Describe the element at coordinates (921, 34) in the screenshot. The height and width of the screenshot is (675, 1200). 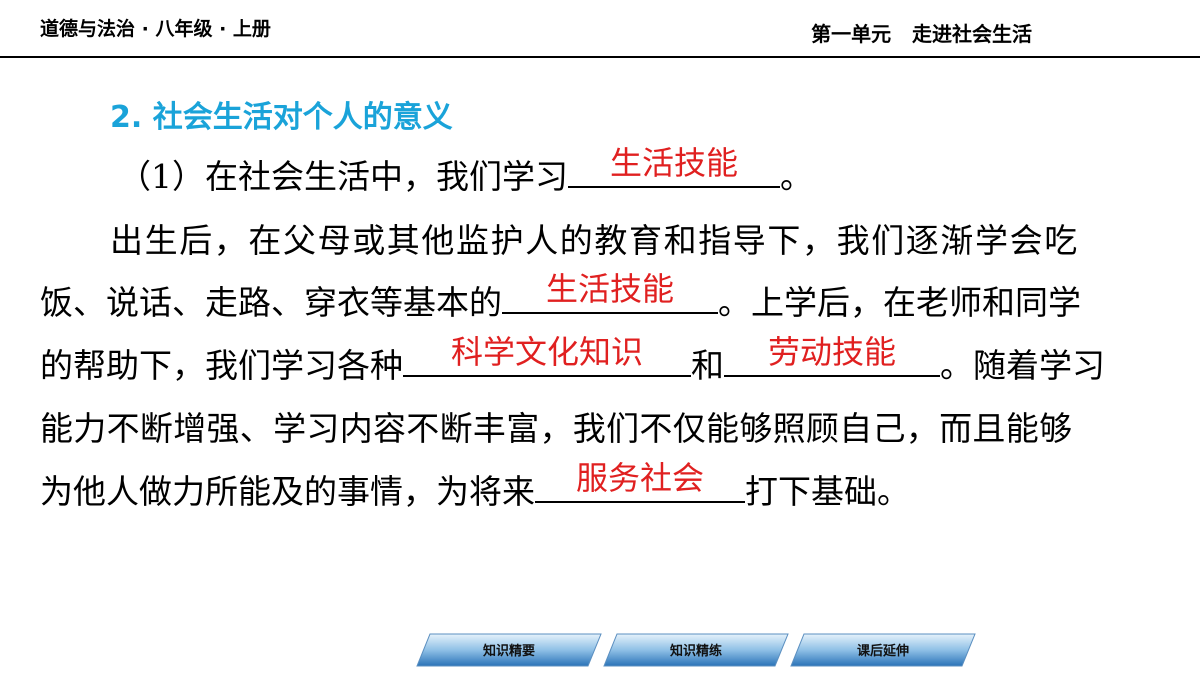
I see `header-unit-title: 第一单元 走进社会生活` at that location.